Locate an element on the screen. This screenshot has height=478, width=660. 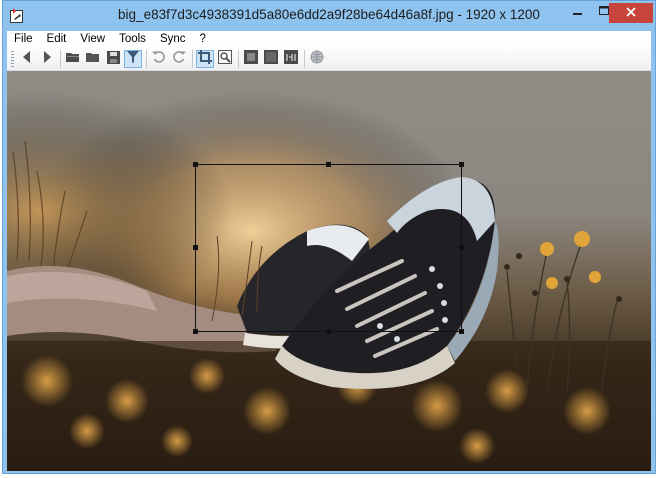
open-folder-icon is located at coordinates (73, 58).